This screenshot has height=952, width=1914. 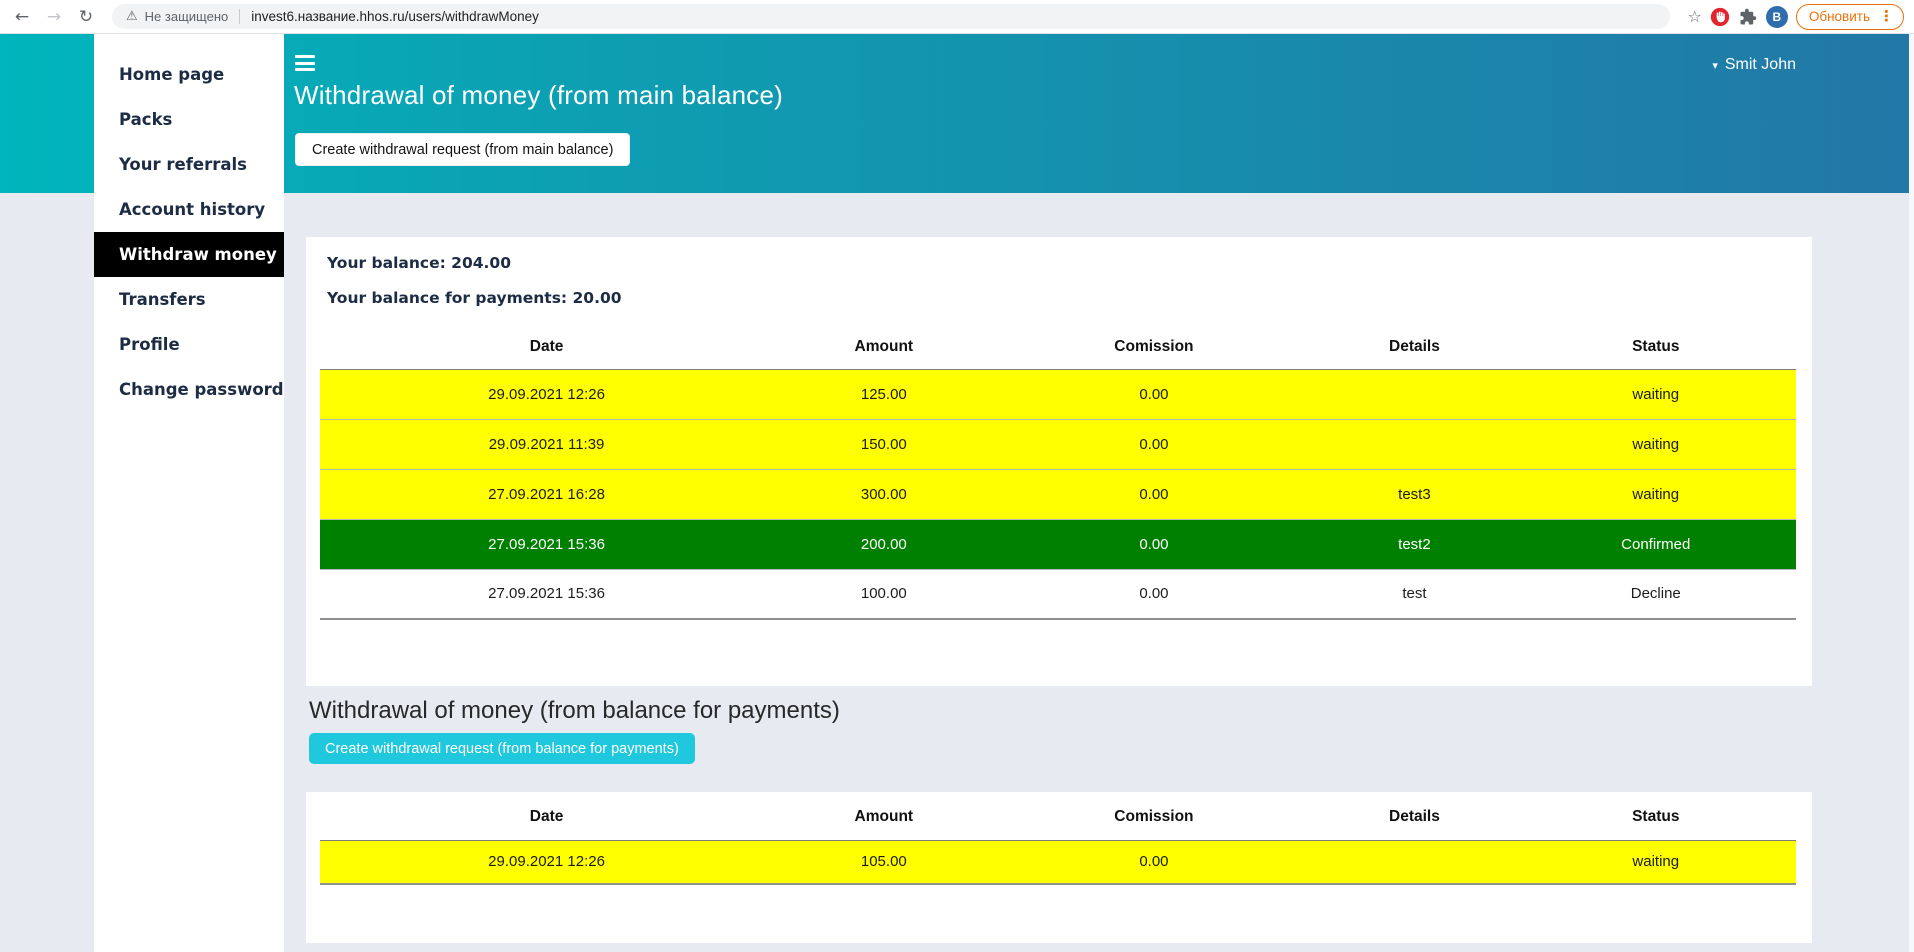 What do you see at coordinates (884, 862) in the screenshot?
I see `table-cell: 105.00` at bounding box center [884, 862].